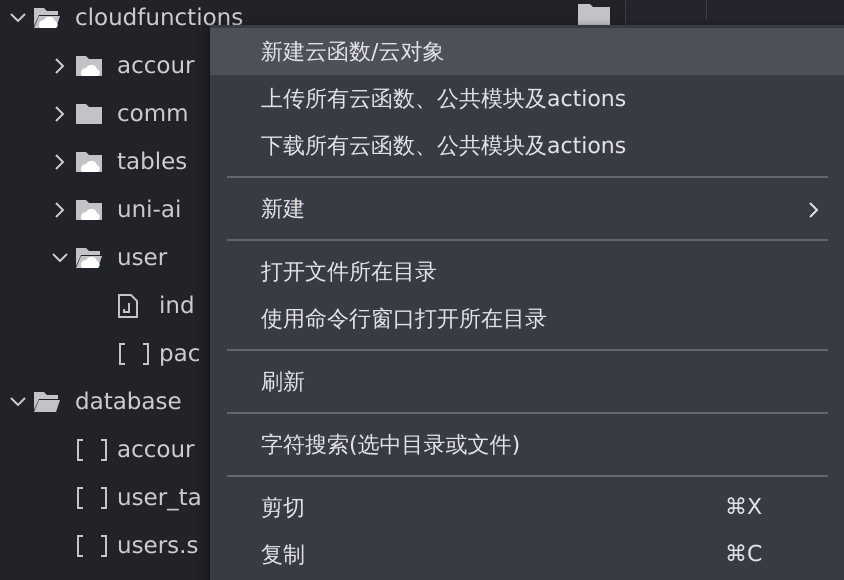 Image resolution: width=844 pixels, height=580 pixels. I want to click on menu-item: 下载所有云函数、公共模块及actions, so click(527, 145).